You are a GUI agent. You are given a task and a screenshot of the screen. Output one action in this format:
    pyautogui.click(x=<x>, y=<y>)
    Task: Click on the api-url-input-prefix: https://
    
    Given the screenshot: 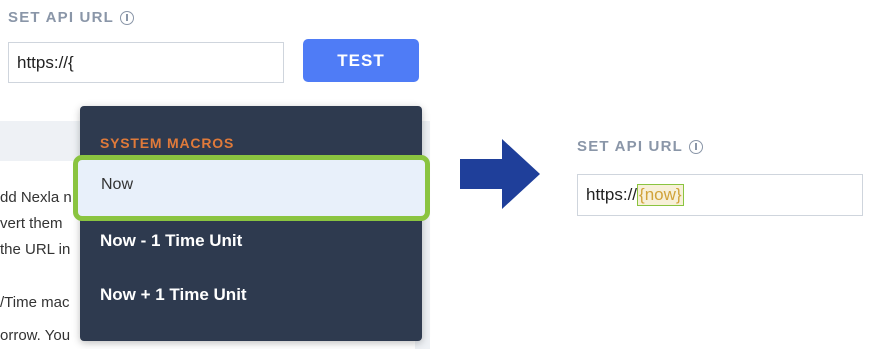 What is the action you would take?
    pyautogui.click(x=612, y=194)
    